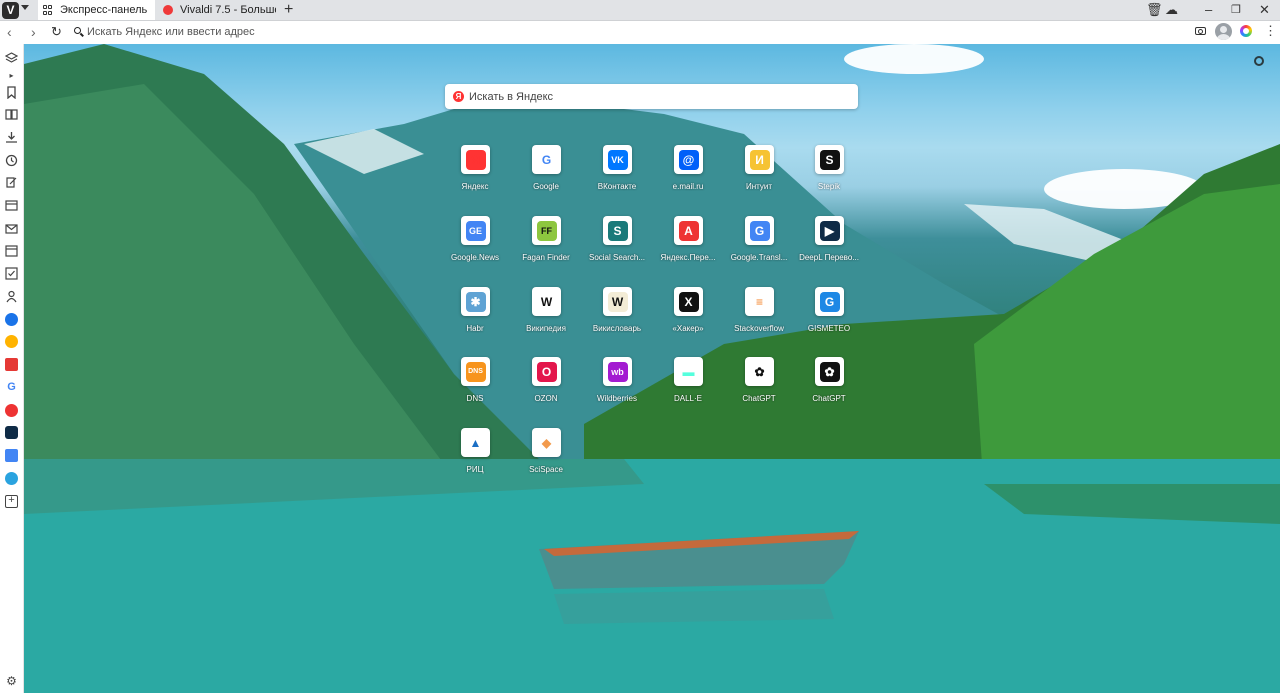  What do you see at coordinates (11, 501) in the screenshot?
I see `add-panel-icon: +` at bounding box center [11, 501].